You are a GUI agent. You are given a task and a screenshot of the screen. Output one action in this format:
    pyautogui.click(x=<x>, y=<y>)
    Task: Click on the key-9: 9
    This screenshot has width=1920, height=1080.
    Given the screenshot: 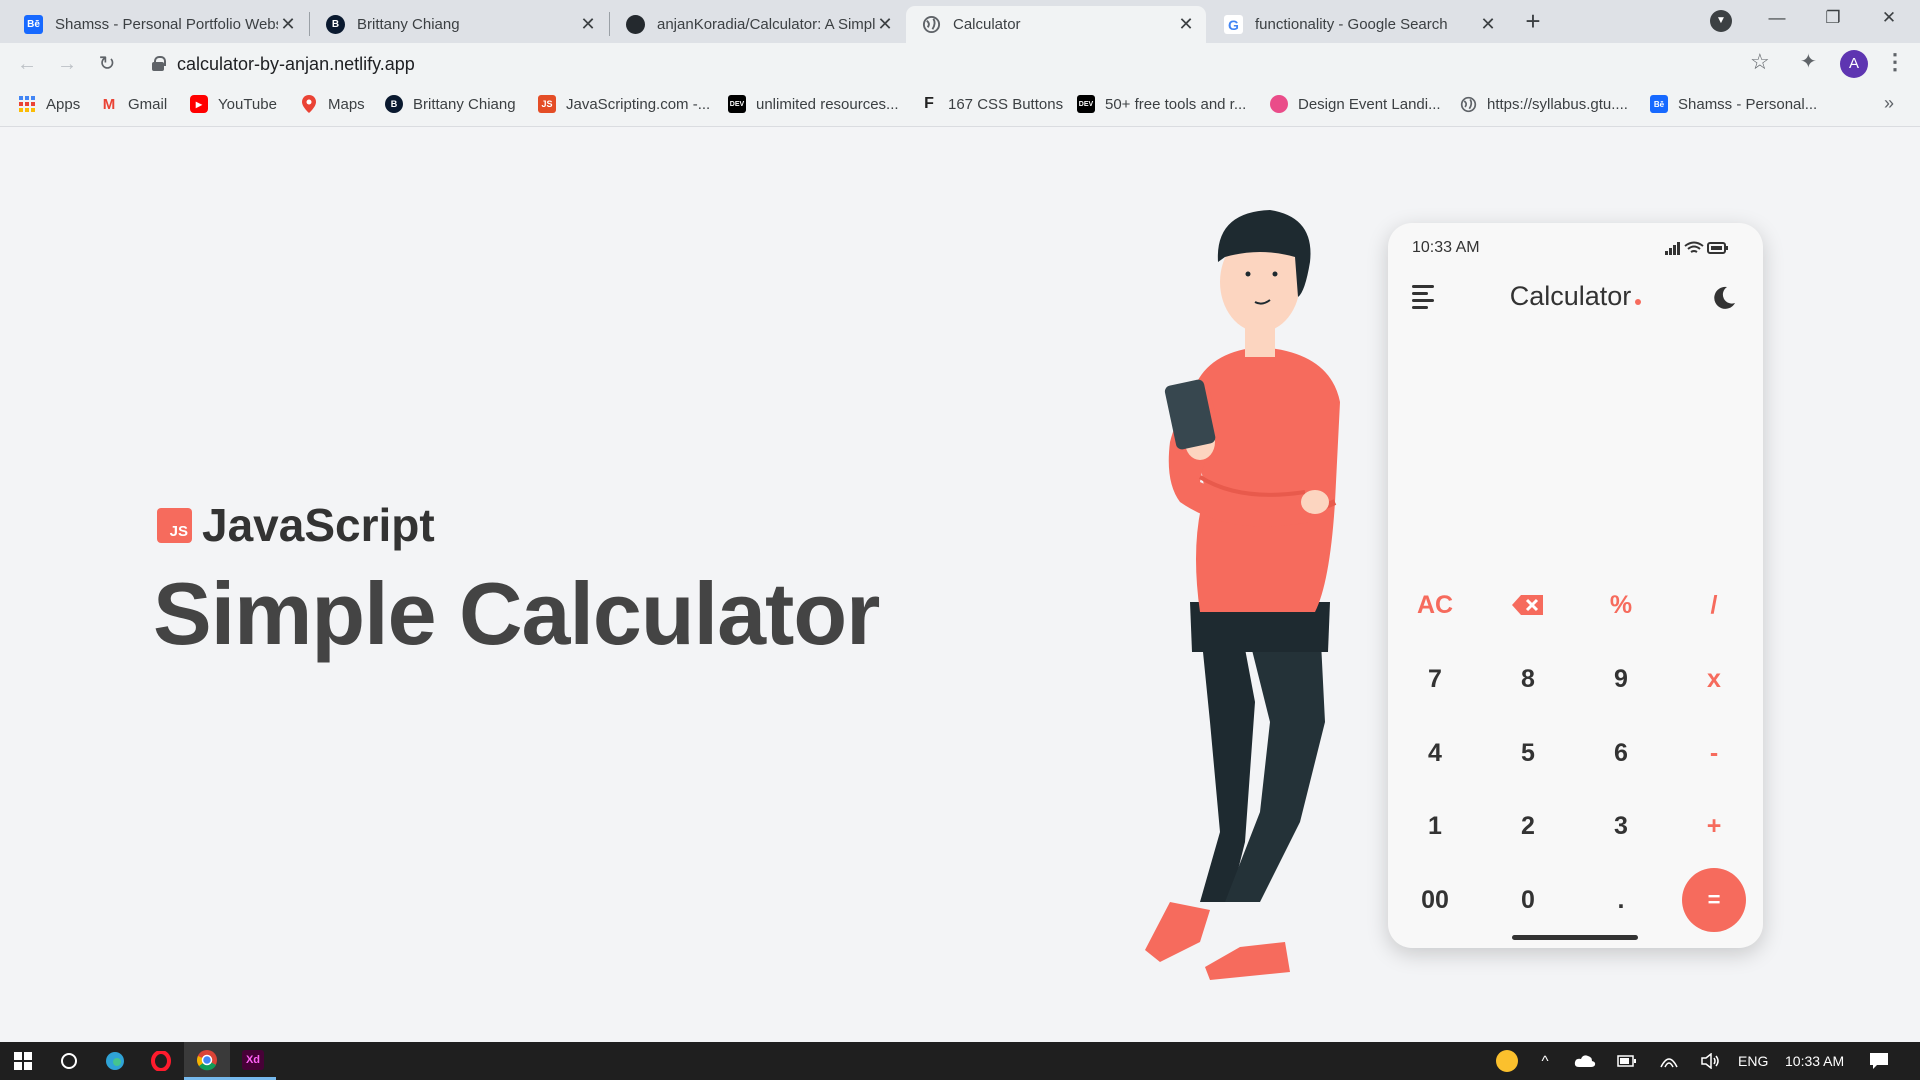 What is the action you would take?
    pyautogui.click(x=1621, y=679)
    